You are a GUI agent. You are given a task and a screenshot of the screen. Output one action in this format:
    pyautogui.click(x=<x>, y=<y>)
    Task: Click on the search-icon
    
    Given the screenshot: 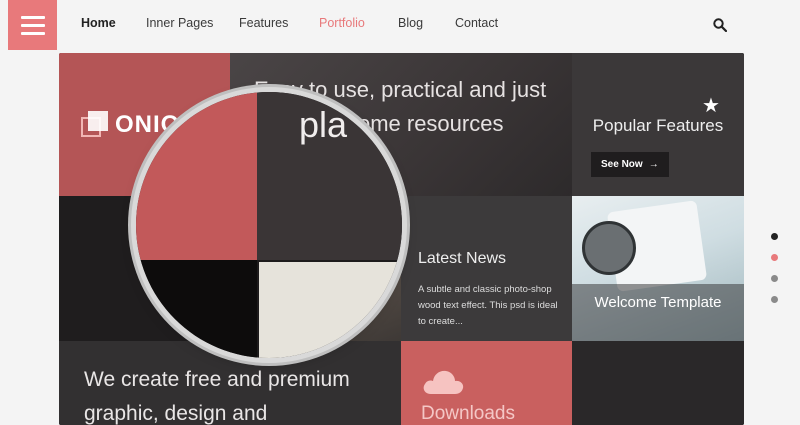 What is the action you would take?
    pyautogui.click(x=720, y=25)
    